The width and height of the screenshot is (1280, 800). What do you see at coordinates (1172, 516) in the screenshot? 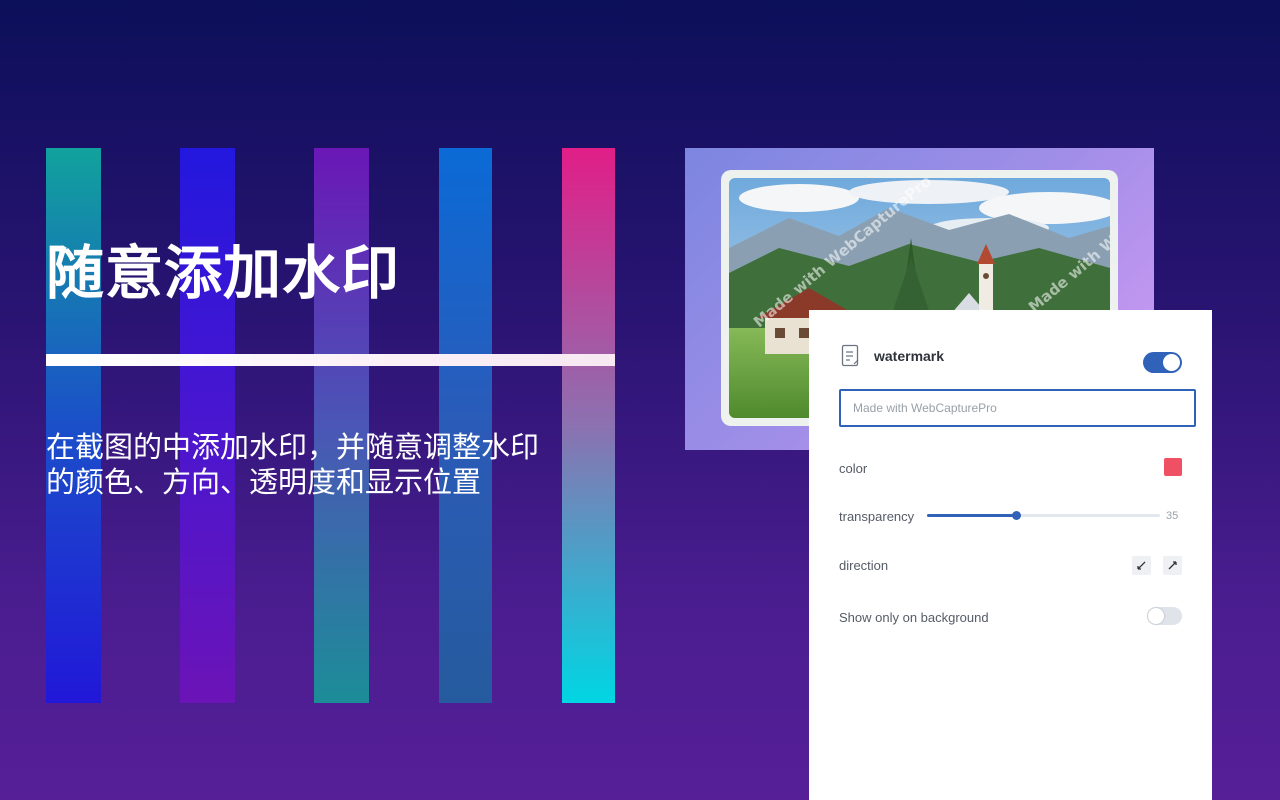
I see `transparency-value: 35` at bounding box center [1172, 516].